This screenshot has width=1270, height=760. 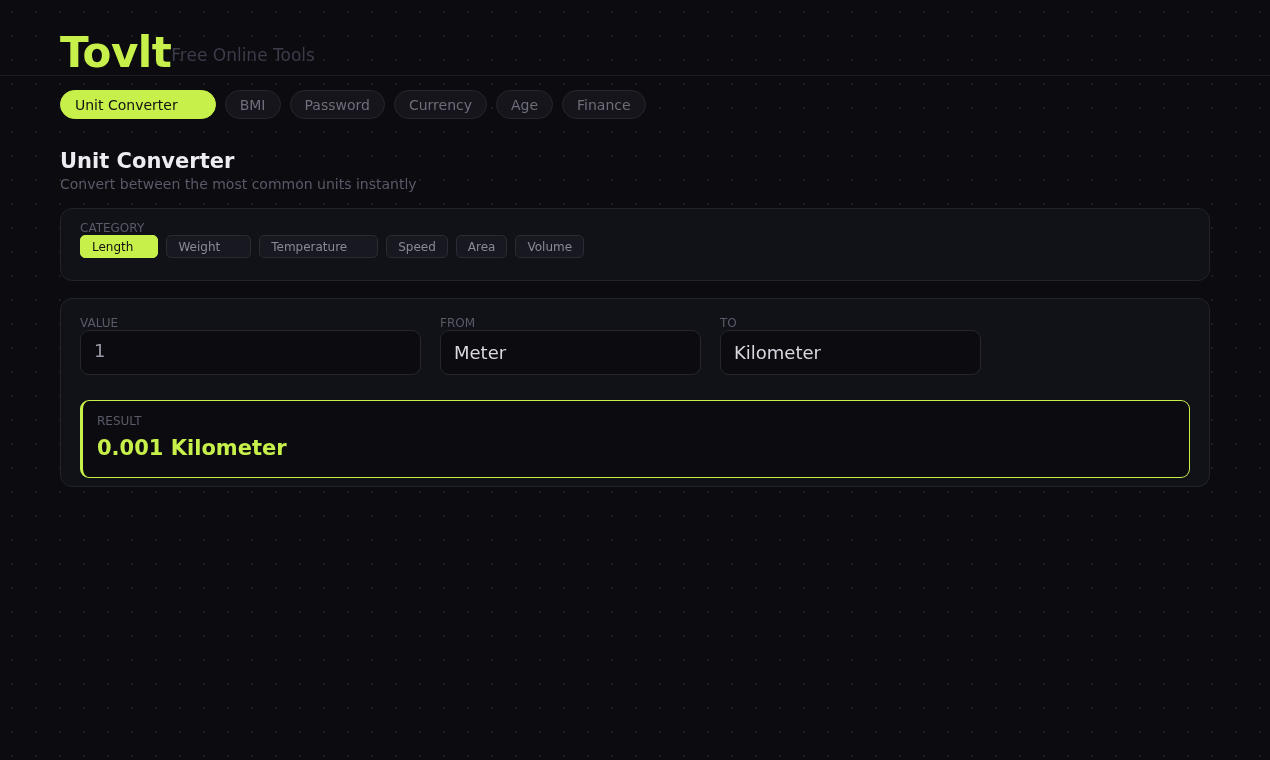 What do you see at coordinates (440, 104) in the screenshot?
I see `nav-tab: Currency` at bounding box center [440, 104].